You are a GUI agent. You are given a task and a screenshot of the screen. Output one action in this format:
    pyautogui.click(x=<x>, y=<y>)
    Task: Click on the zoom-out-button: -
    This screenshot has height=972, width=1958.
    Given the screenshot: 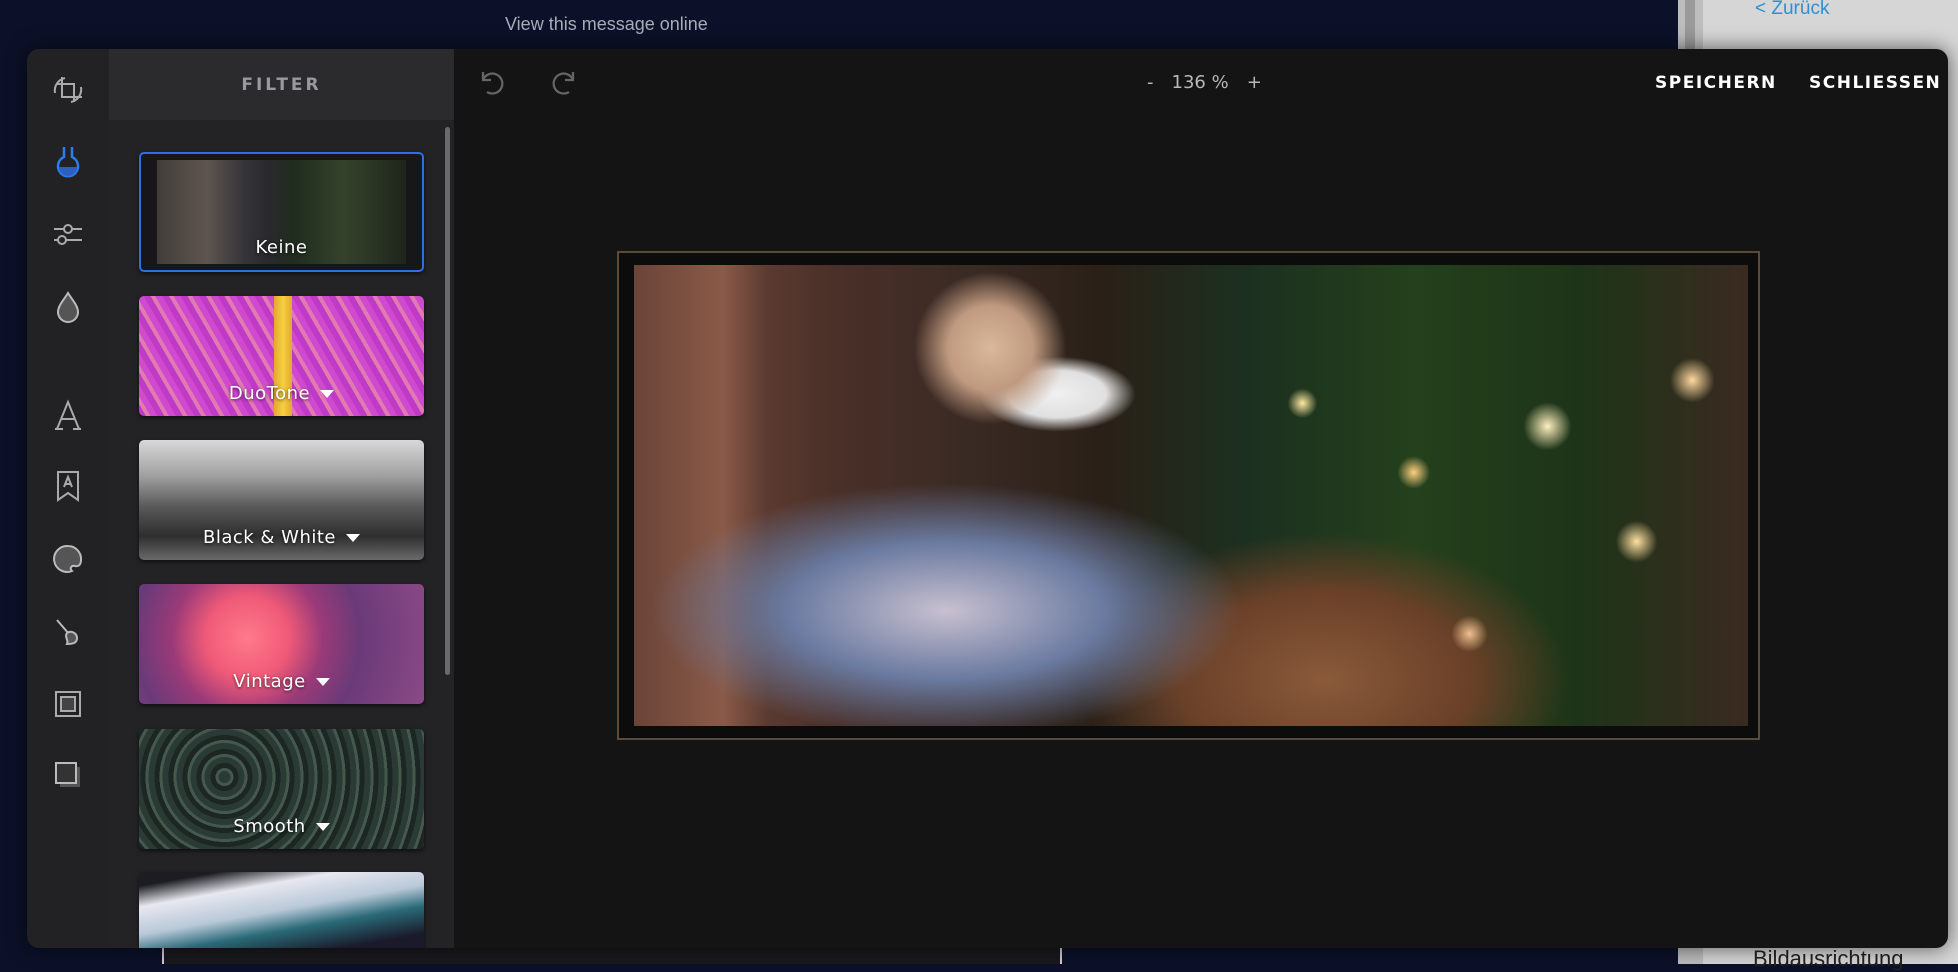 What is the action you would take?
    pyautogui.click(x=1150, y=82)
    